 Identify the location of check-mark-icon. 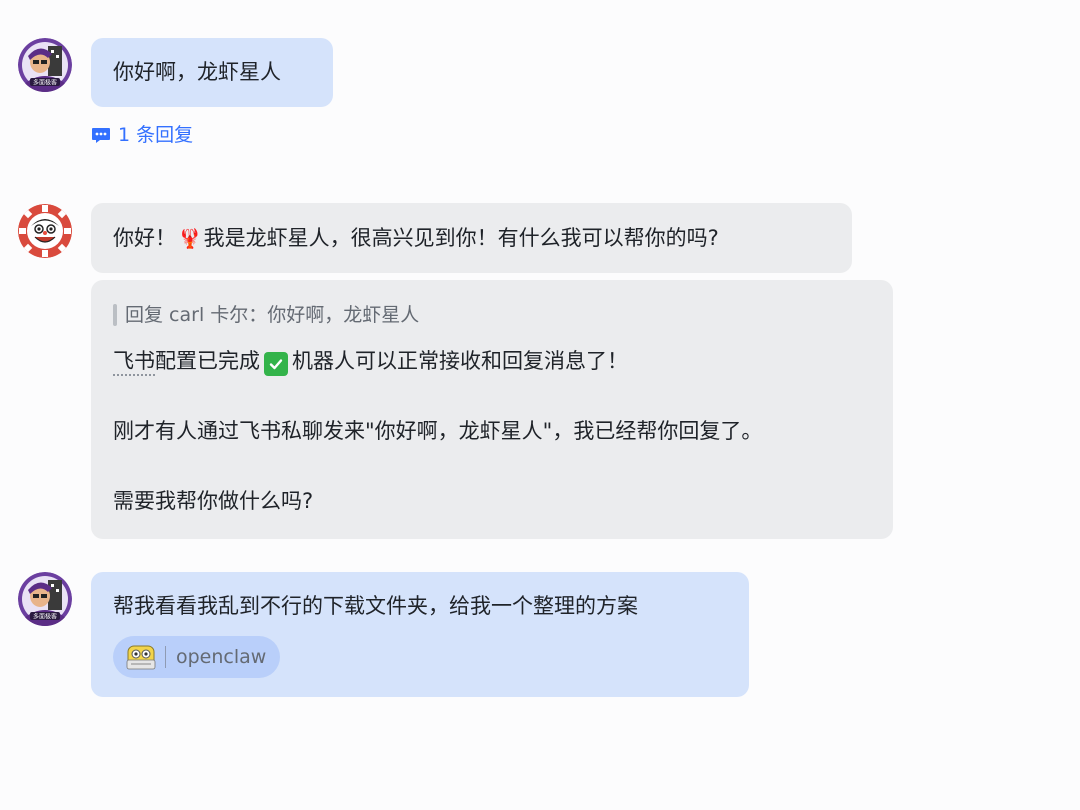
(276, 364).